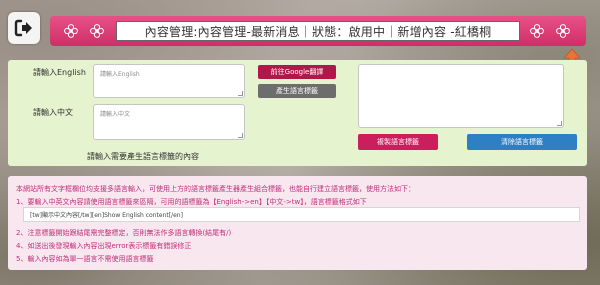 The height and width of the screenshot is (285, 600). I want to click on instruction-line-2: 2、注意標籤開始跟結尾需完整標定，否則無法作多語言轉換(結尾有/), so click(124, 233).